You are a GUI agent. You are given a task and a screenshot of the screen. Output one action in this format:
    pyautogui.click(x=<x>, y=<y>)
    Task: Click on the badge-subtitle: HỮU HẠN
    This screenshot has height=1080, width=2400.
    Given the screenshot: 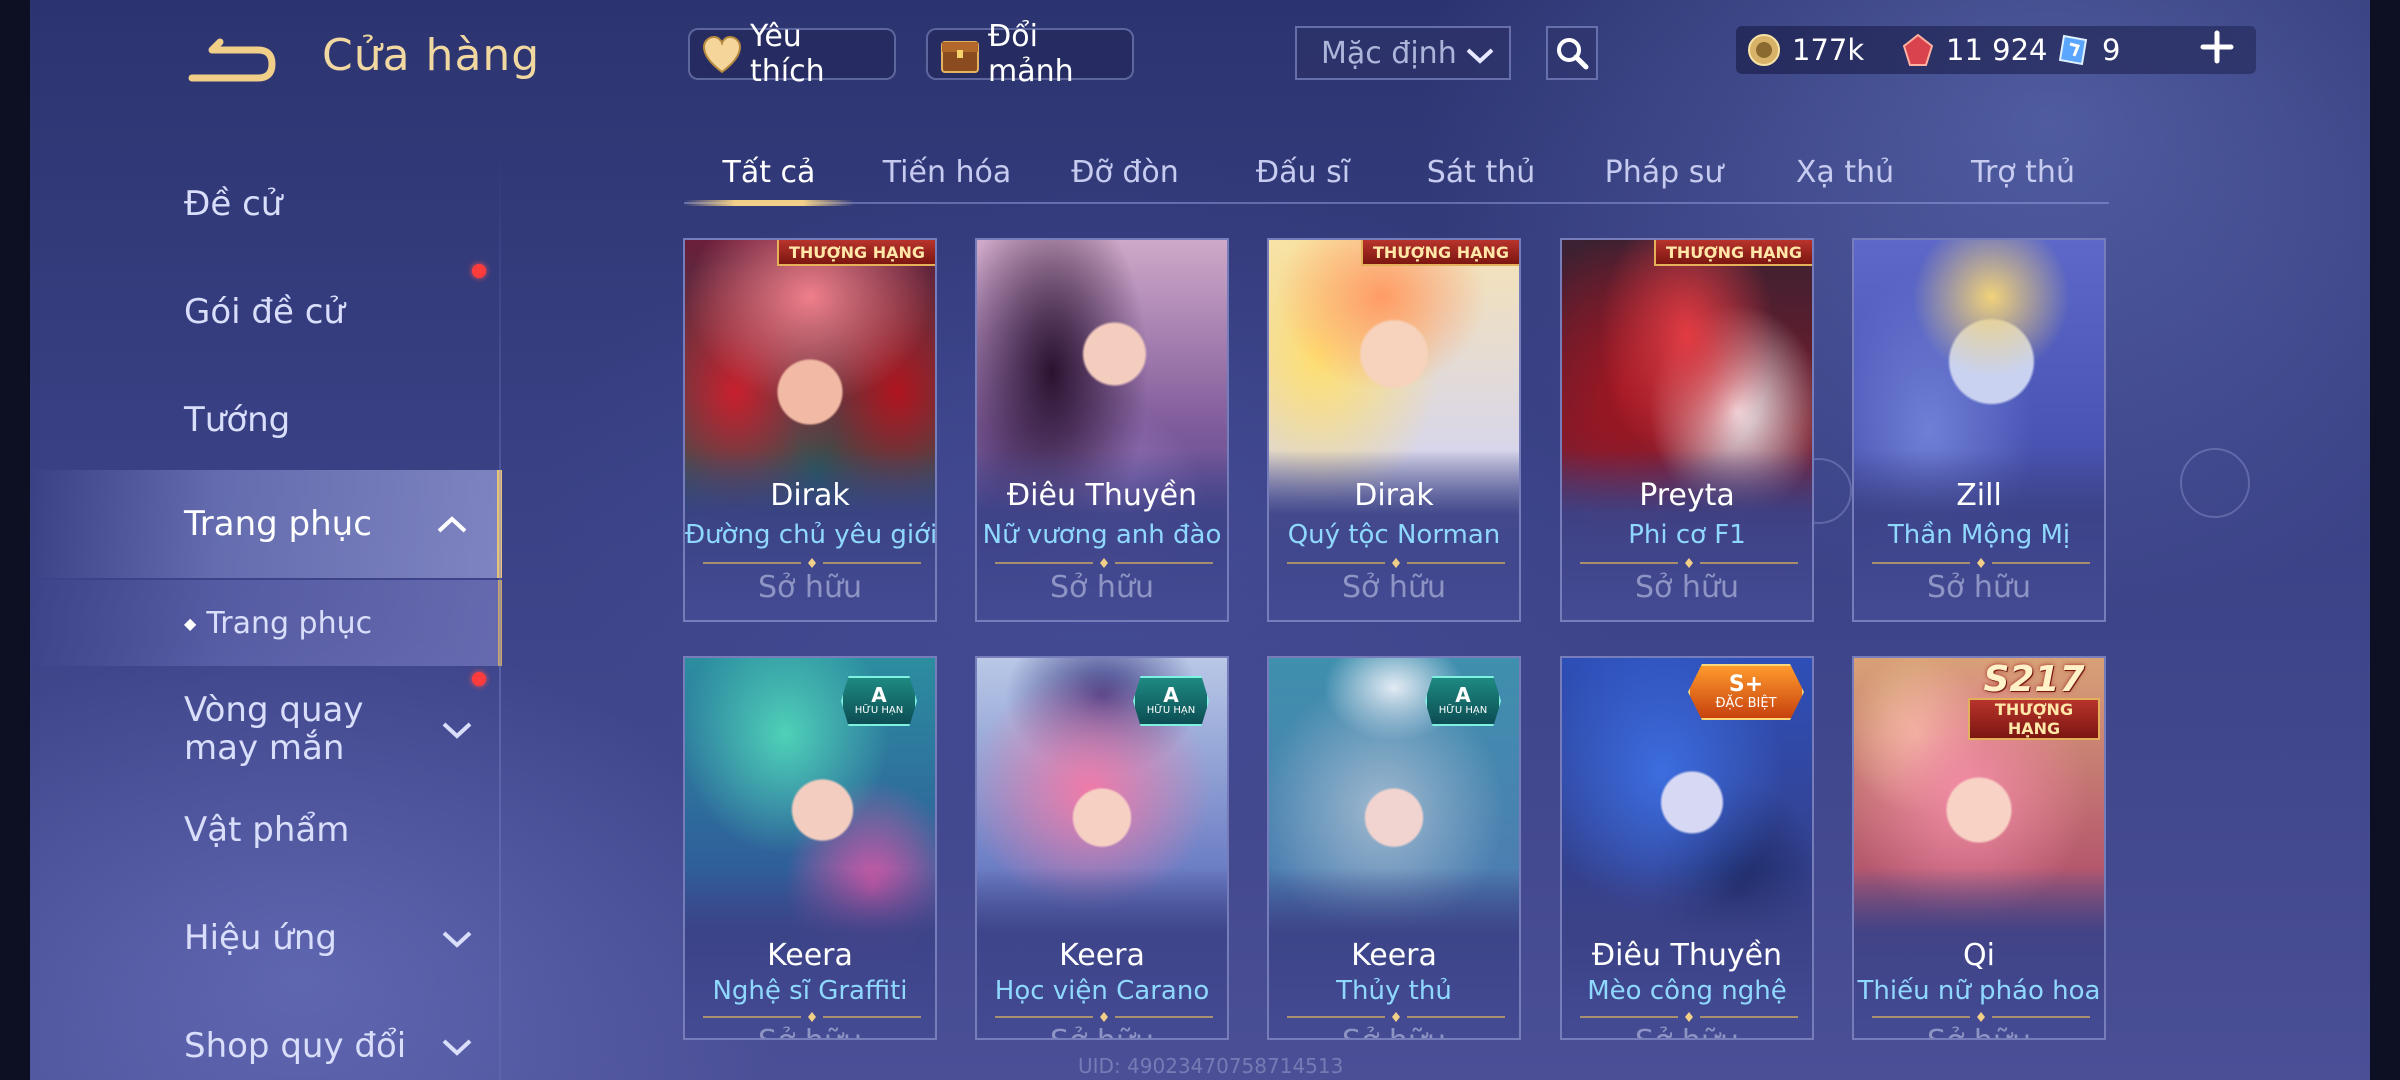 What is the action you would take?
    pyautogui.click(x=1463, y=710)
    